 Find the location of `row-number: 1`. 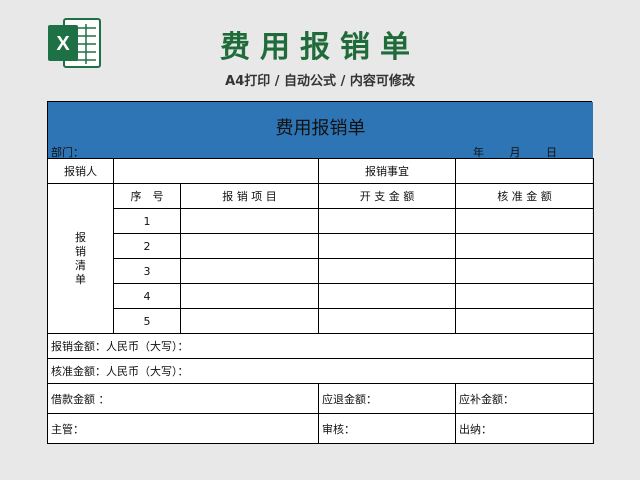

row-number: 1 is located at coordinates (147, 221).